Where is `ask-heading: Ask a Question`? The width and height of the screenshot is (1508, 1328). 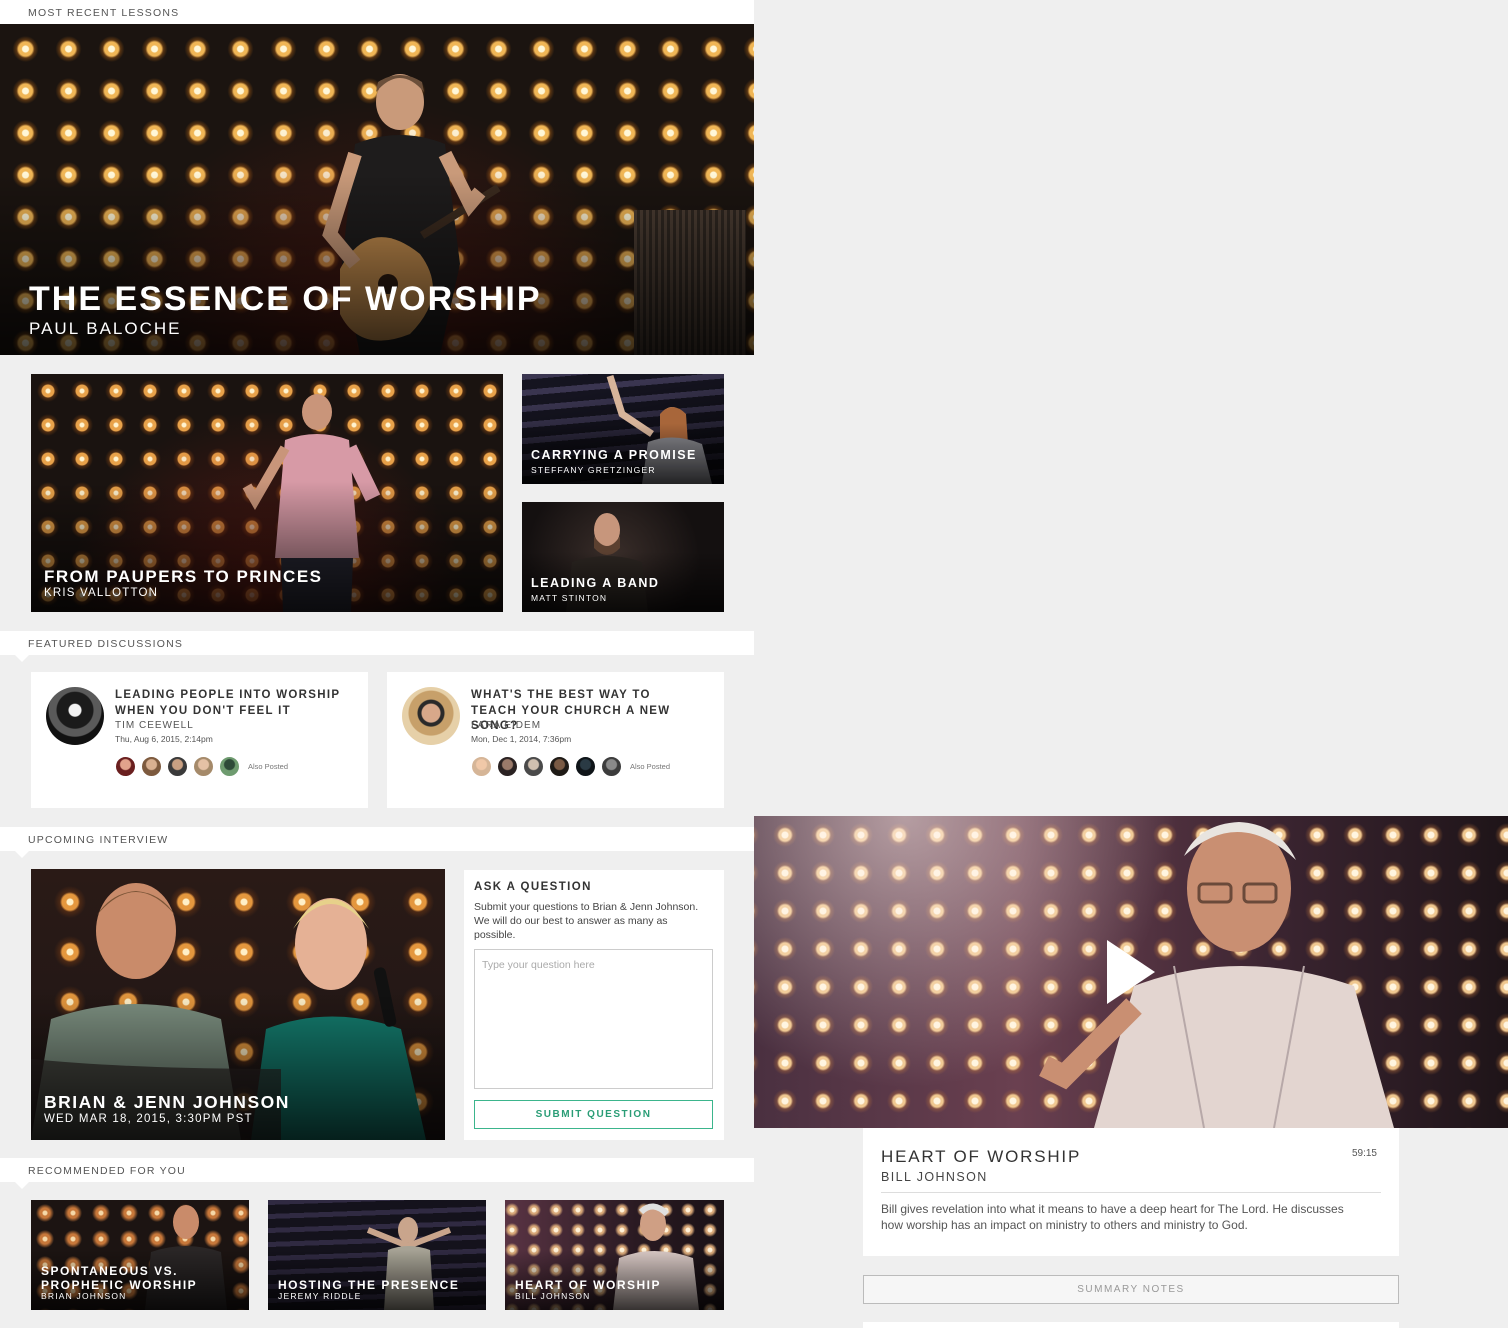
ask-heading: Ask a Question is located at coordinates (533, 887).